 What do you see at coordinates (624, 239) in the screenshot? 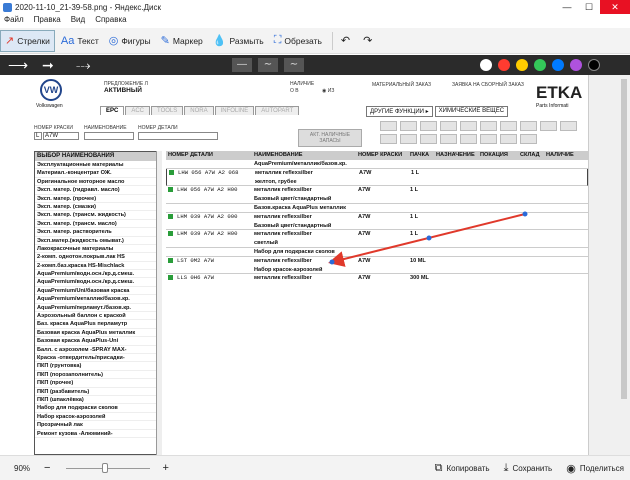
I see `scrollbar-thumb` at bounding box center [624, 239].